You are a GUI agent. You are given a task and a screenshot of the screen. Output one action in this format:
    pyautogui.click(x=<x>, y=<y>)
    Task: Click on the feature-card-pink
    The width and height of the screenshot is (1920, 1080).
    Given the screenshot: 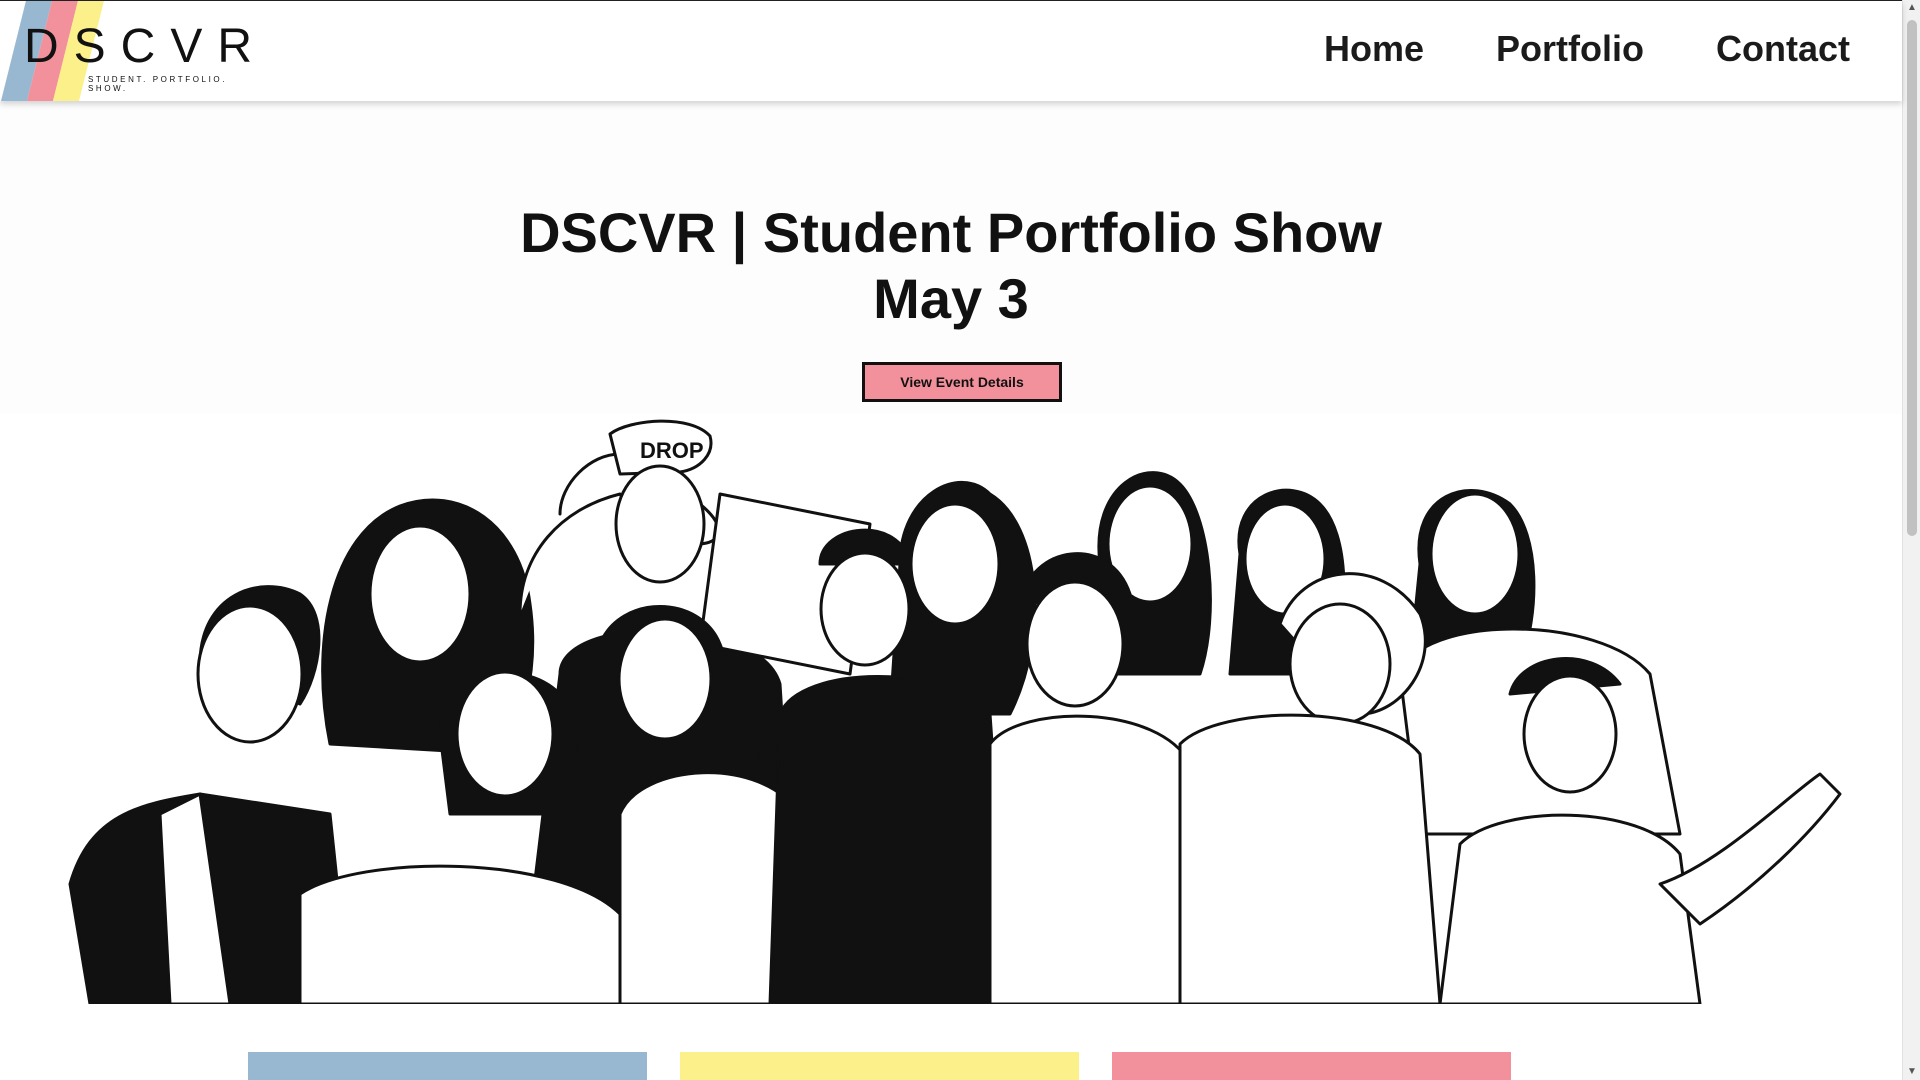 What is the action you would take?
    pyautogui.click(x=1311, y=1066)
    